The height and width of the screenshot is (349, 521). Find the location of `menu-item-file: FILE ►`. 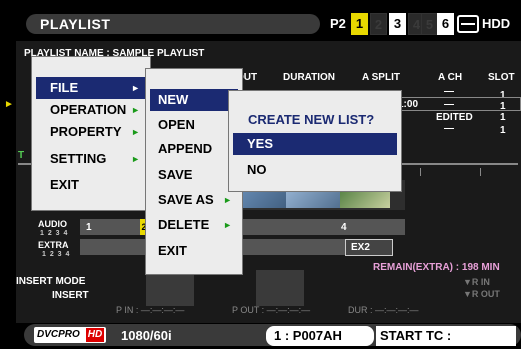

menu-item-file: FILE ► is located at coordinates (91, 88).